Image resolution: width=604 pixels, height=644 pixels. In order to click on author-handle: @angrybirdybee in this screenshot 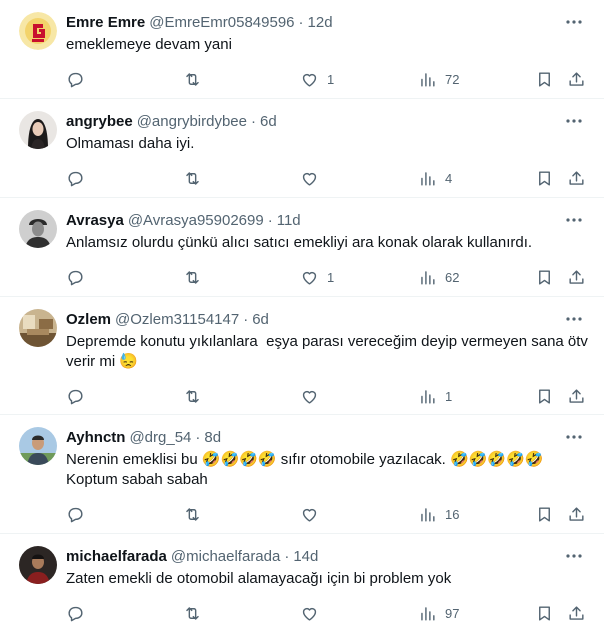, I will do `click(192, 122)`.